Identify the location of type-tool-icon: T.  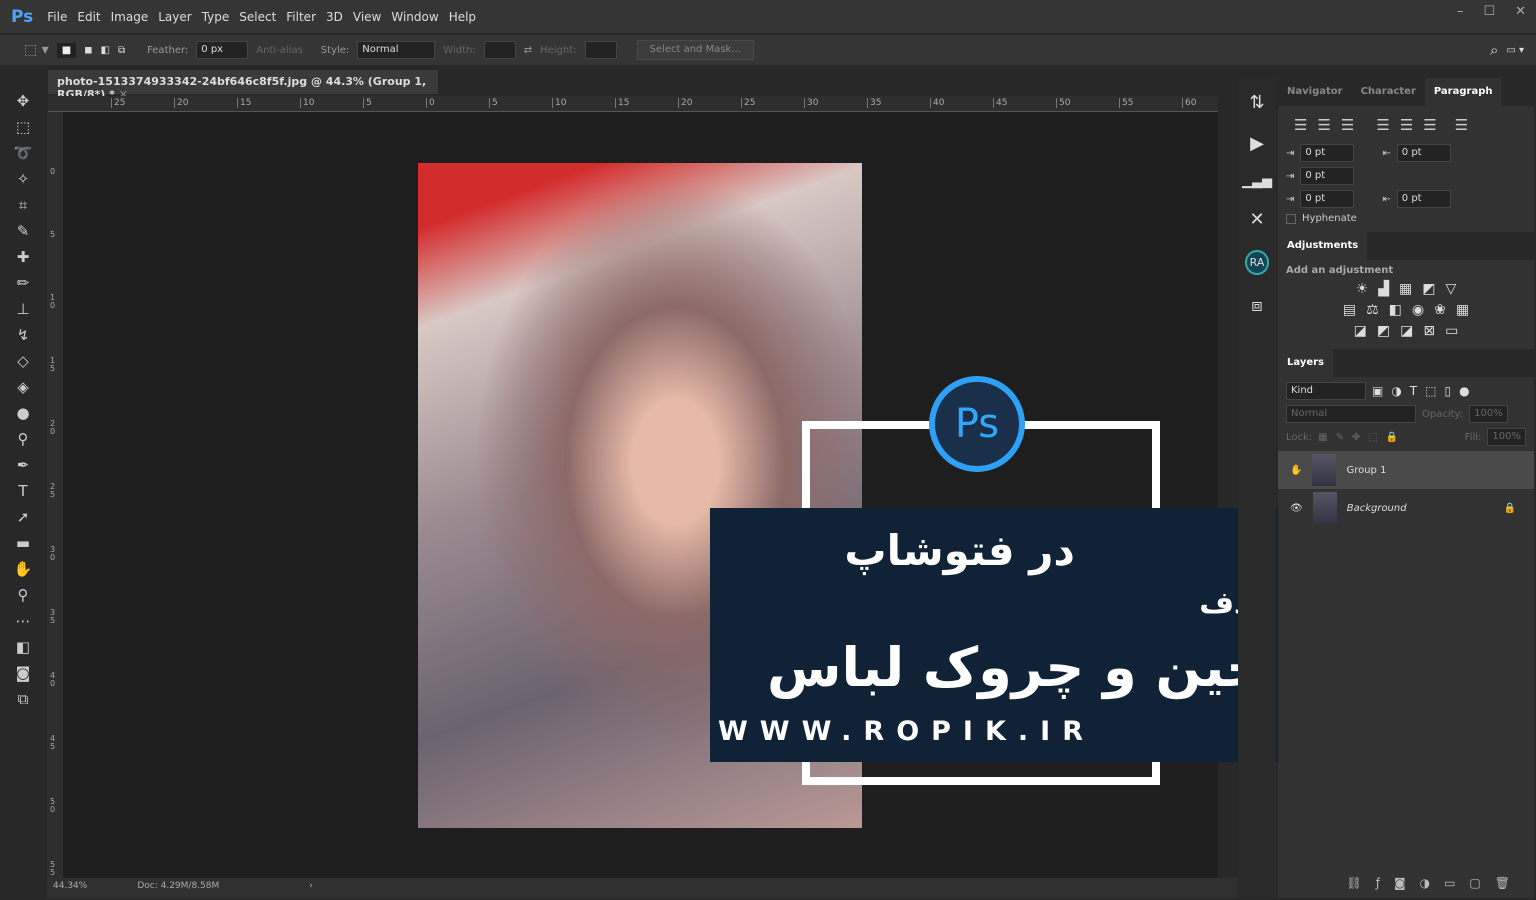
(22, 491).